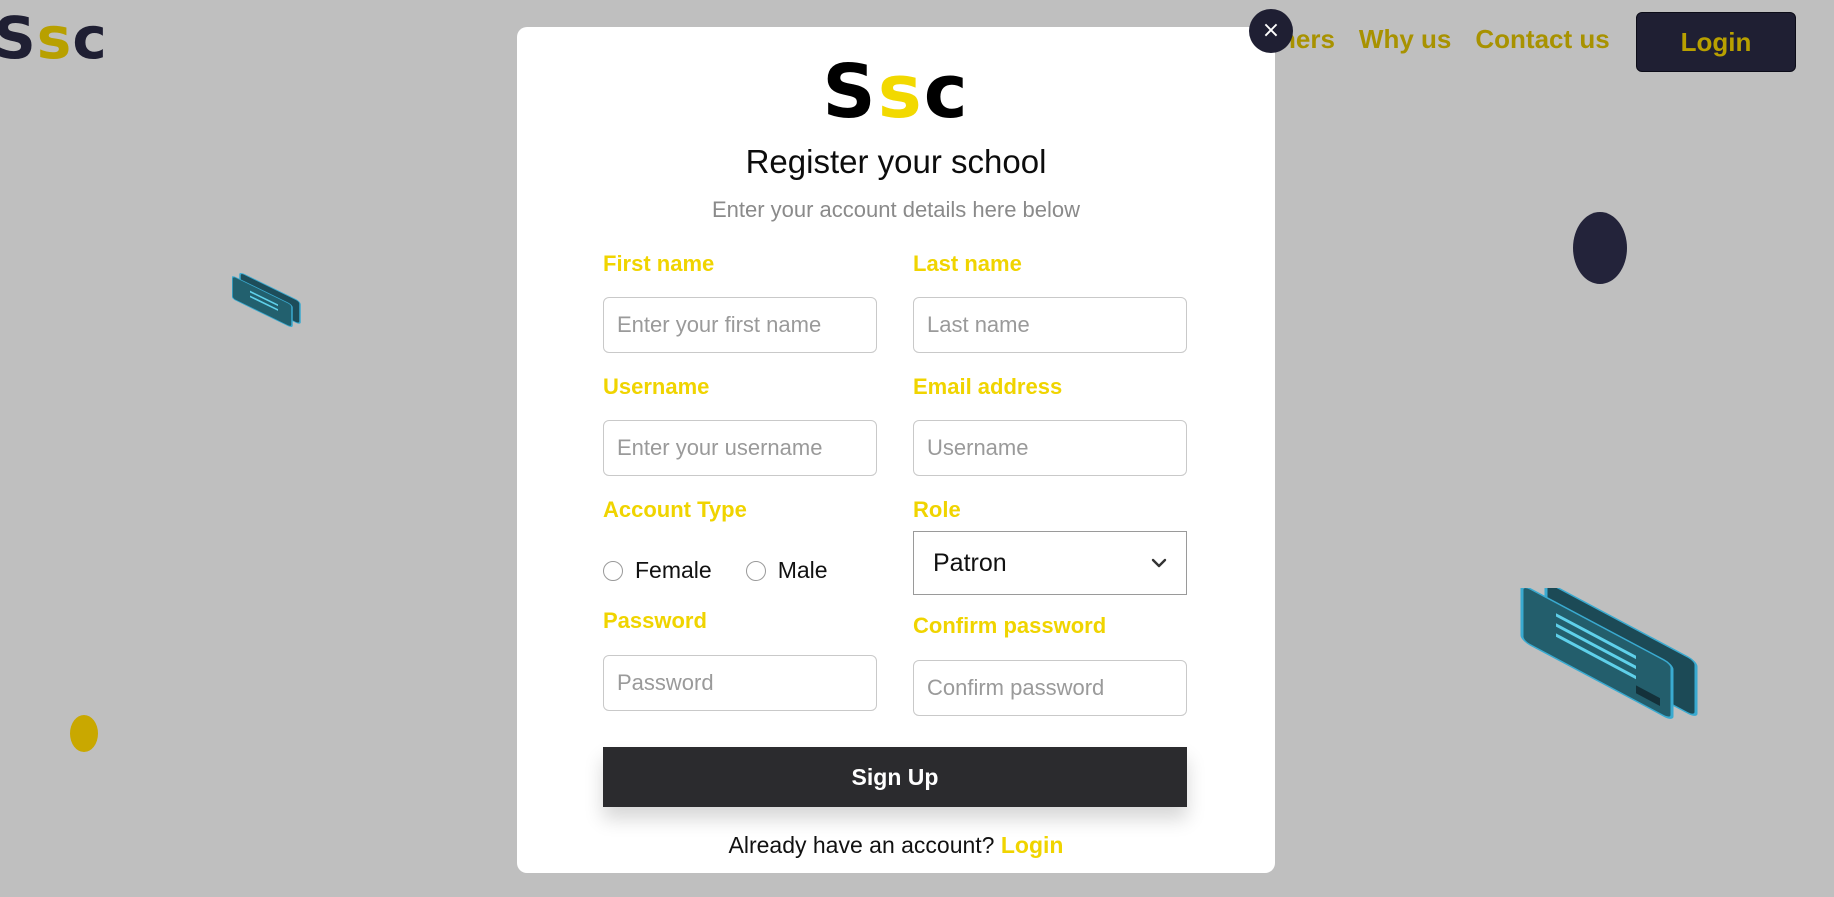  I want to click on account-type-radio-group: Female Male, so click(732, 570).